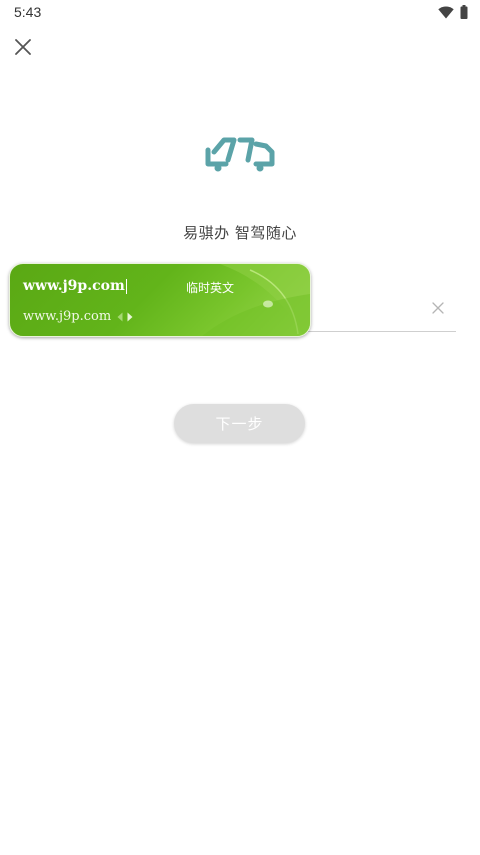 This screenshot has width=480, height=855. Describe the element at coordinates (67, 316) in the screenshot. I see `ime-candidate: www.j9p.com` at that location.